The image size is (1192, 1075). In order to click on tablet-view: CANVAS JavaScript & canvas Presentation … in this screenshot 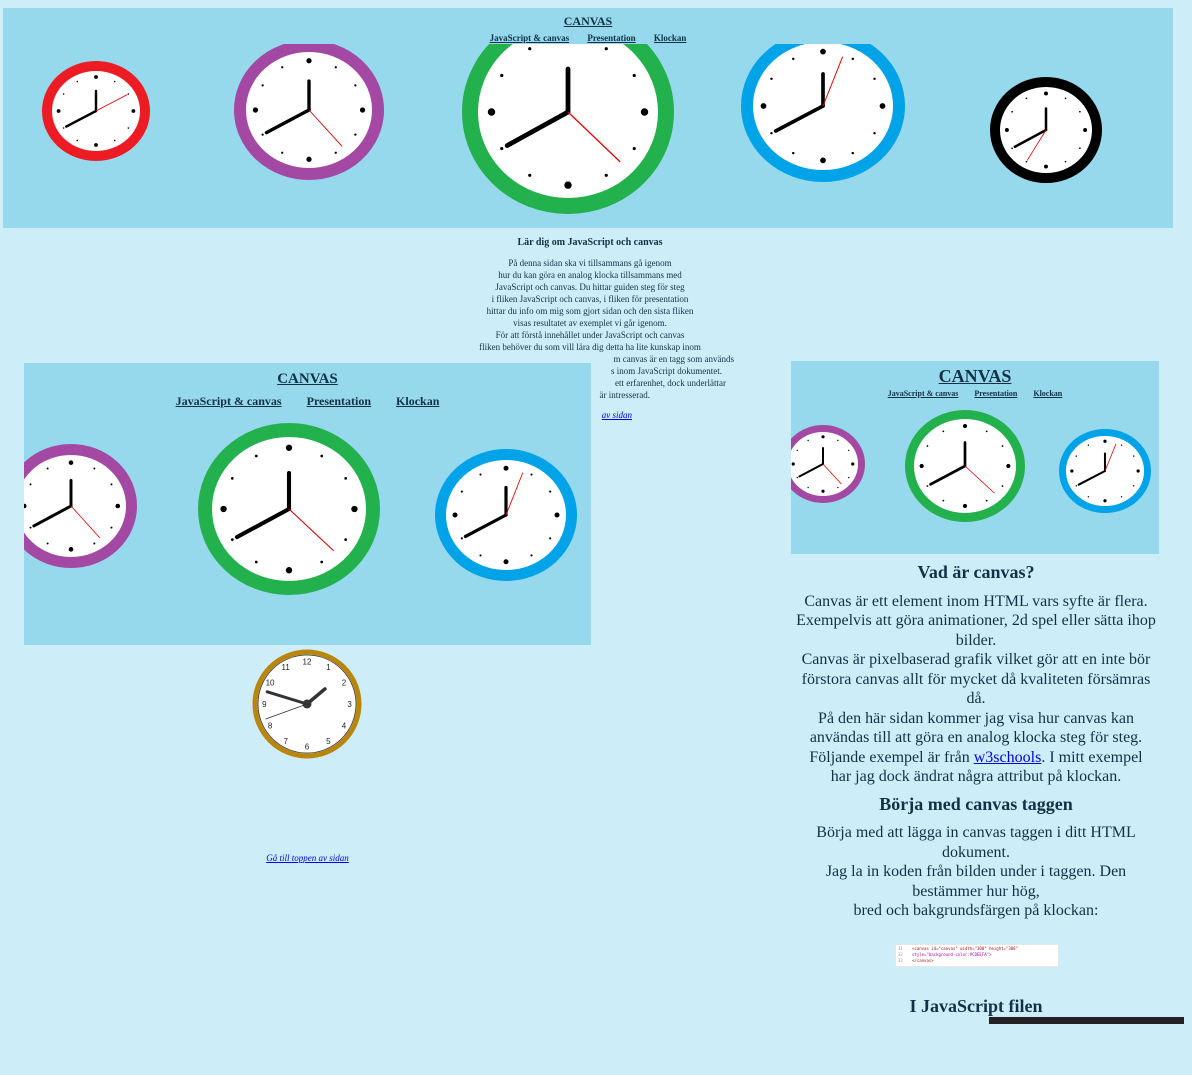, I will do `click(307, 504)`.